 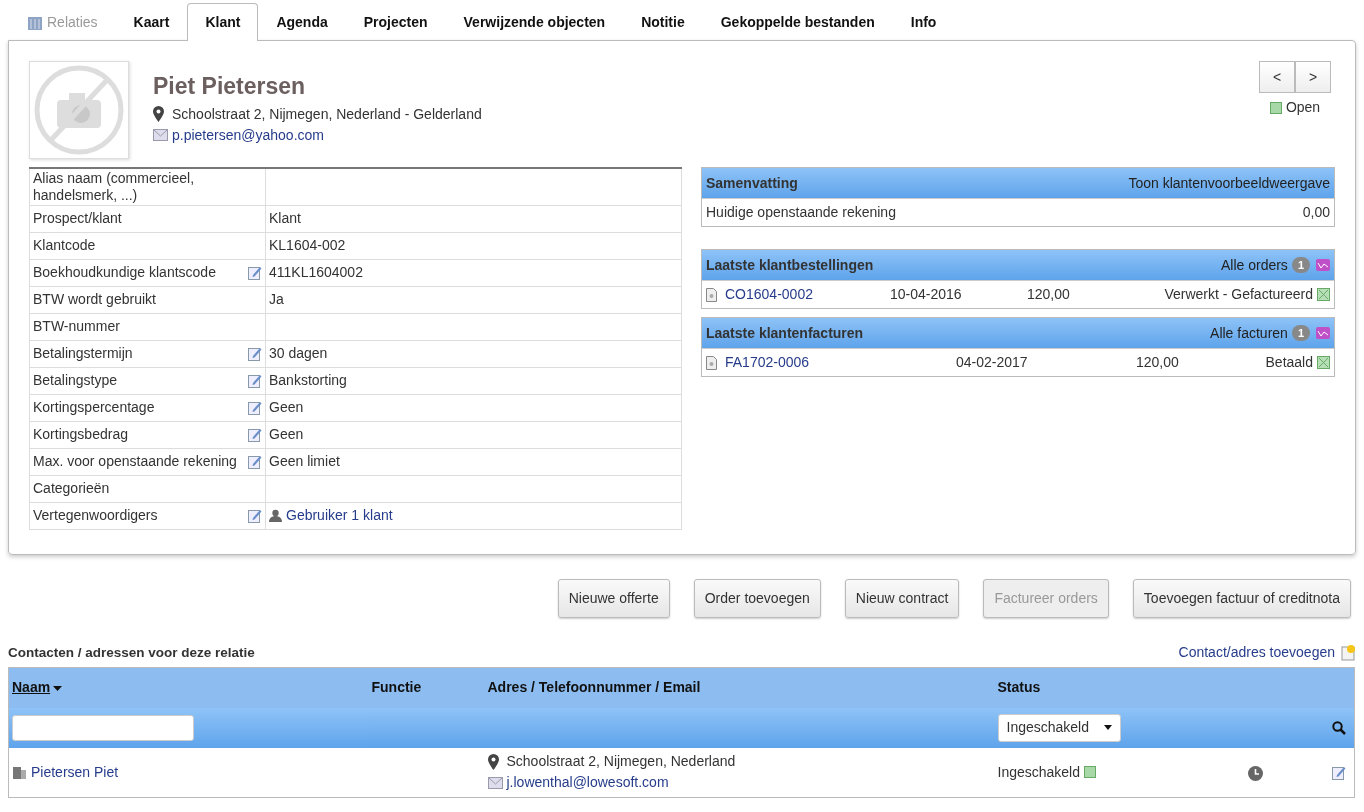 What do you see at coordinates (797, 21) in the screenshot?
I see `tab: Gekoppelde bestanden` at bounding box center [797, 21].